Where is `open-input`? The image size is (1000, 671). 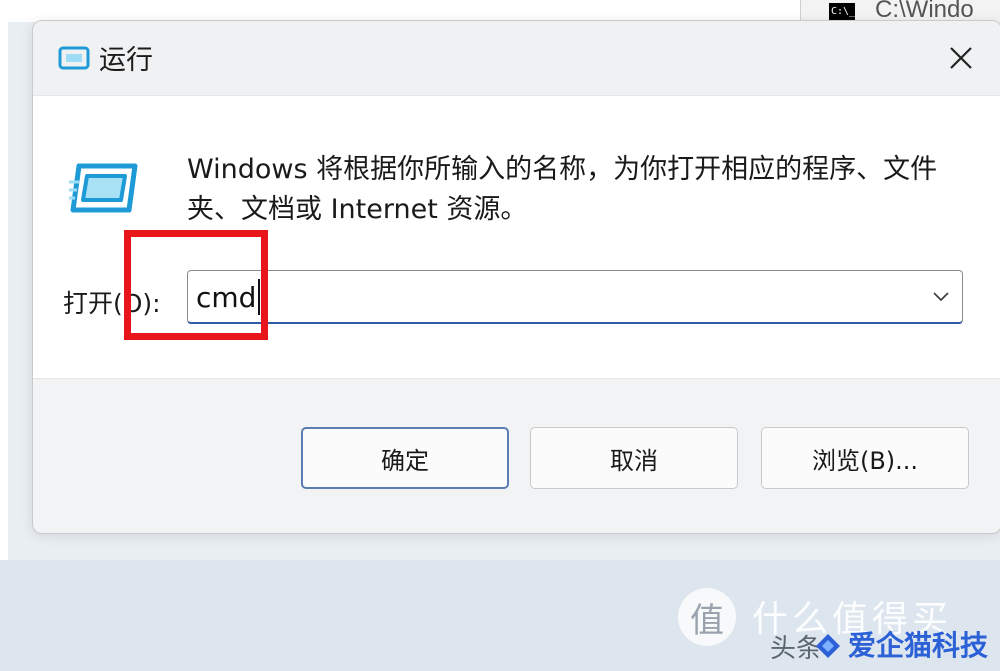 open-input is located at coordinates (546, 297).